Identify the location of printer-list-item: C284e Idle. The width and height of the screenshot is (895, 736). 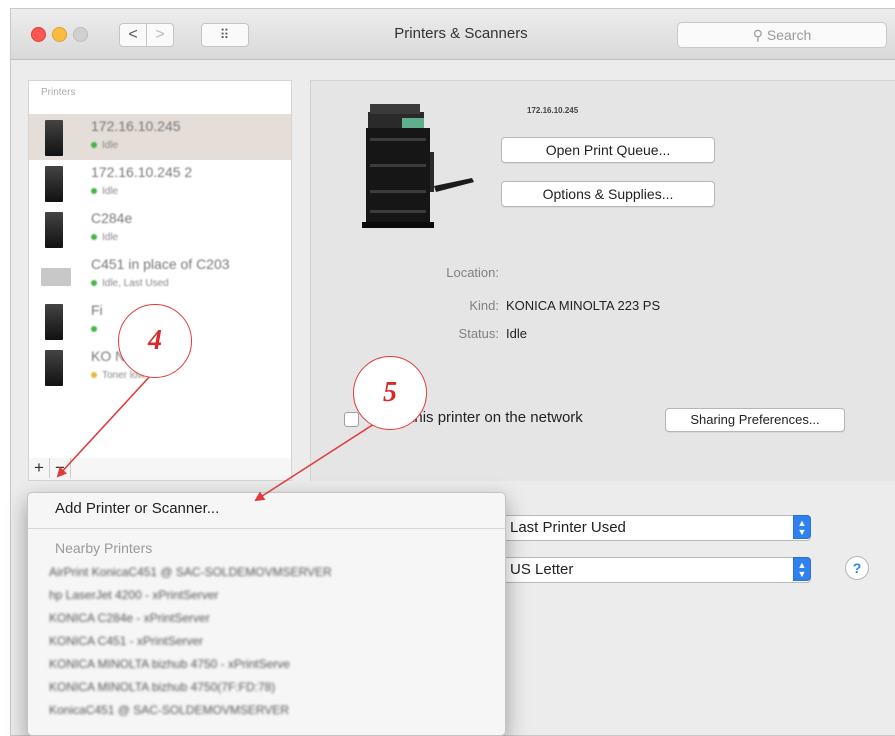
(160, 229).